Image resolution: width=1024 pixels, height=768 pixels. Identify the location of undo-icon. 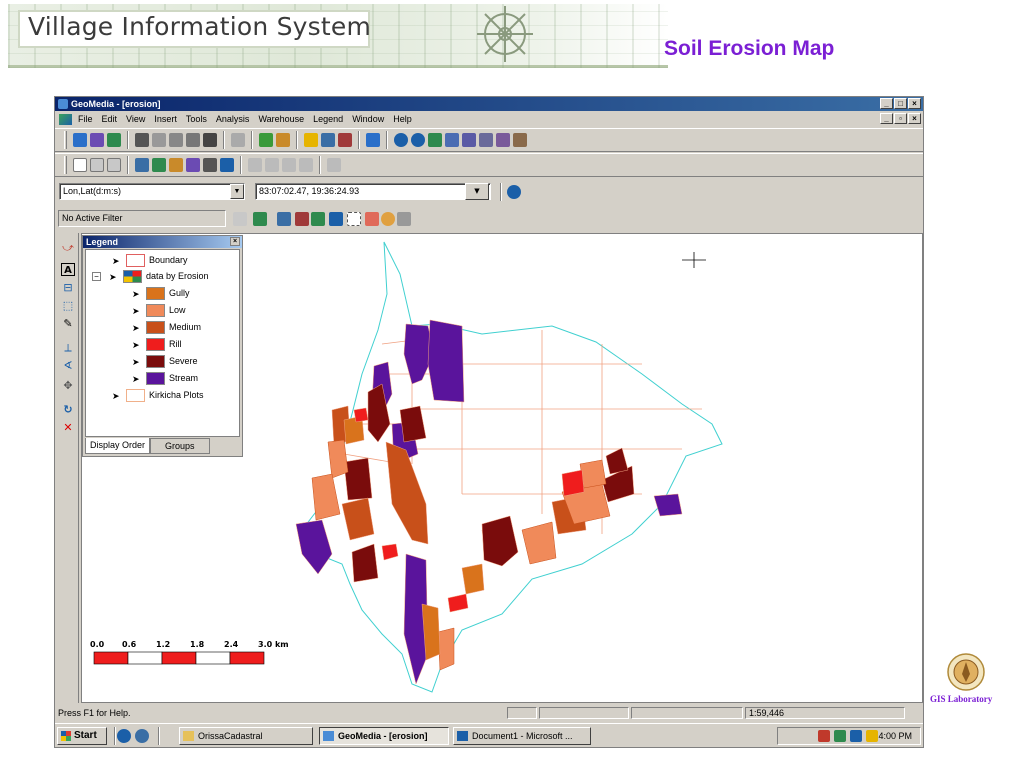
(238, 140).